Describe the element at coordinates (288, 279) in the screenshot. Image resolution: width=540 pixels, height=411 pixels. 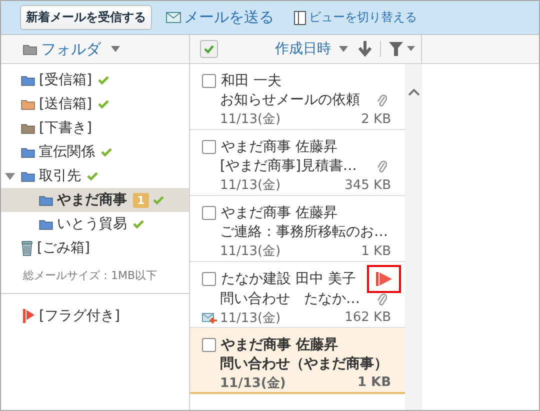
I see `mail-sender: たなか建設 田中 美子` at that location.